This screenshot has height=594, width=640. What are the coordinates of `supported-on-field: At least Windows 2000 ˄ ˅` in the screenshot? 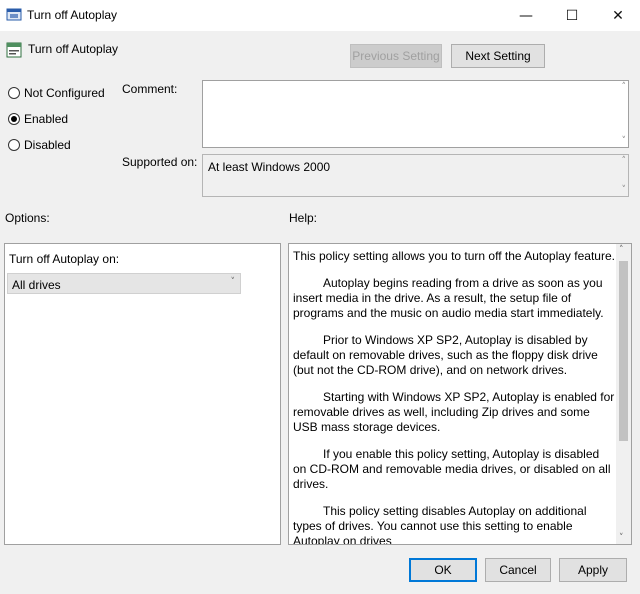 It's located at (415, 175).